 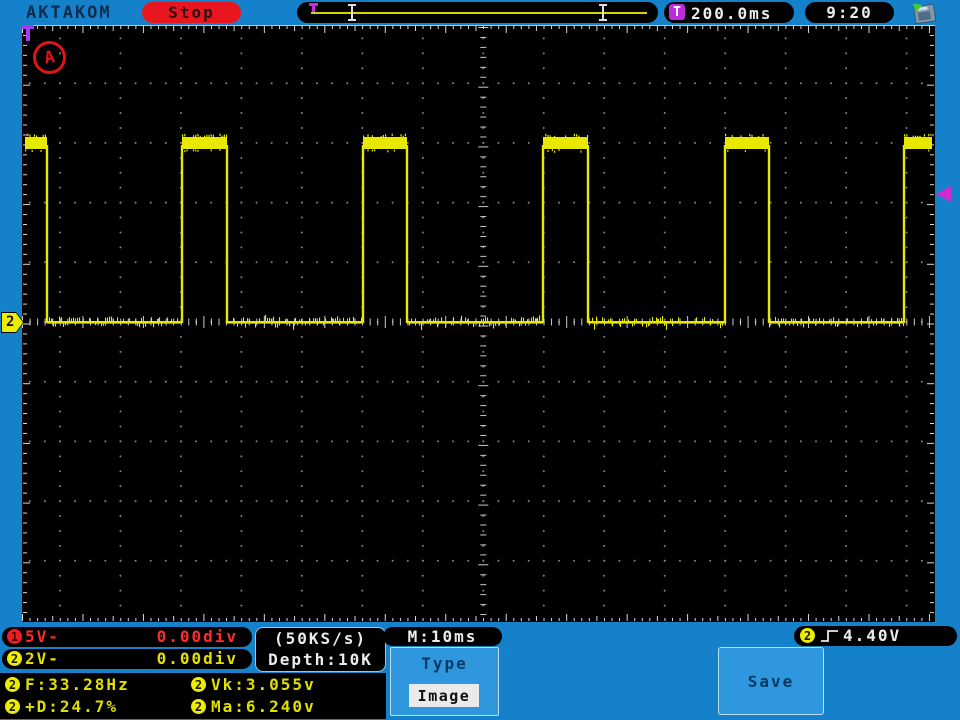 I want to click on acquisition-box: (50KS/s) Depth:10K, so click(x=320, y=649).